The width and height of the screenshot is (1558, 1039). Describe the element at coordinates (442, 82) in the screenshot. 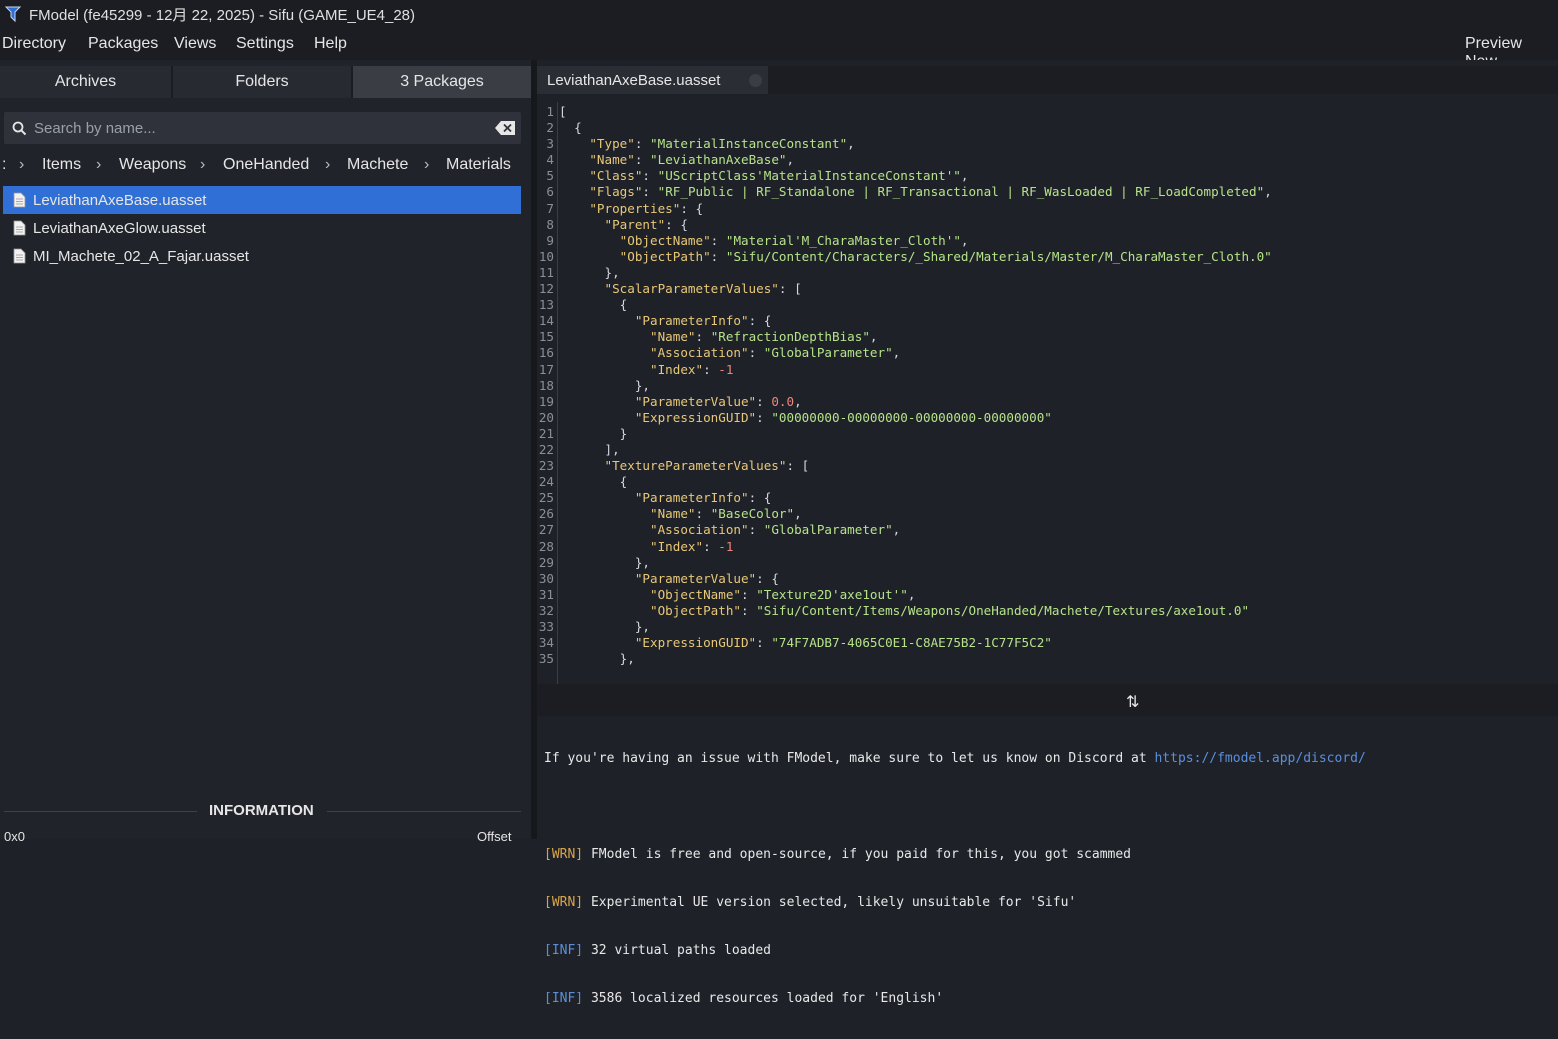

I see `tab-packages: 3 Packages` at that location.